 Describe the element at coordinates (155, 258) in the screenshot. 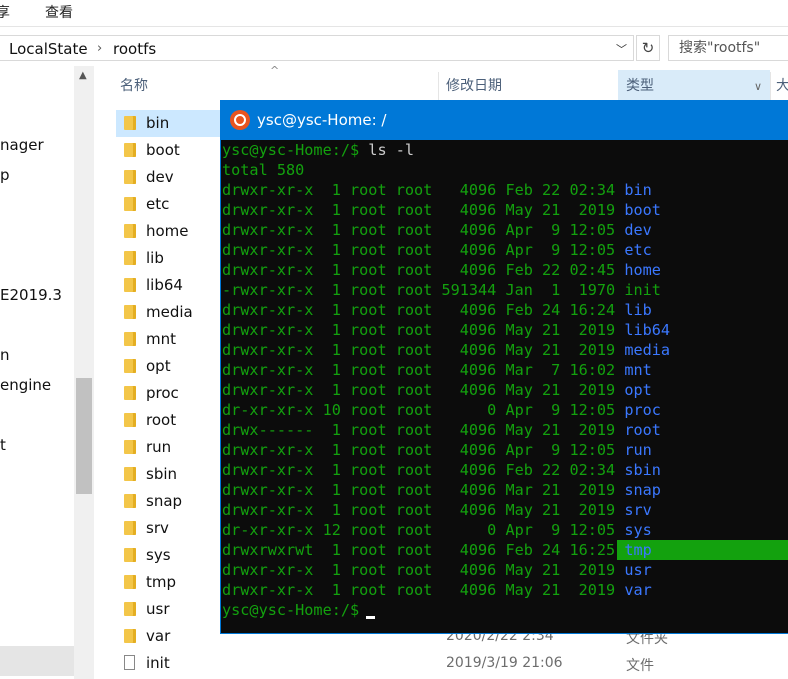

I see `file-name: lib` at that location.